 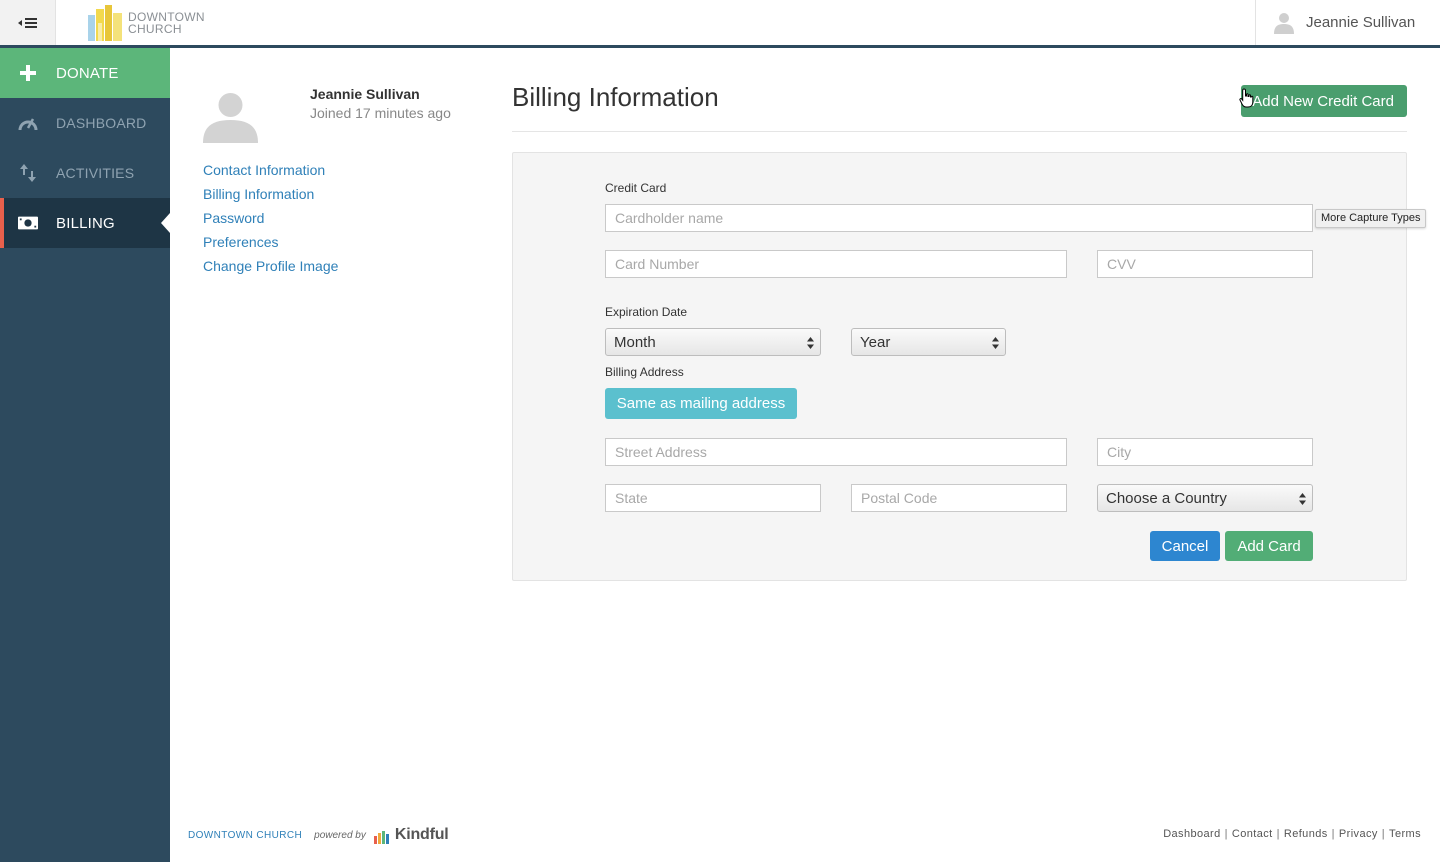 I want to click on sidebar: DONATE DASHBOARD ACTIVITIES BILLING, so click(x=85, y=455).